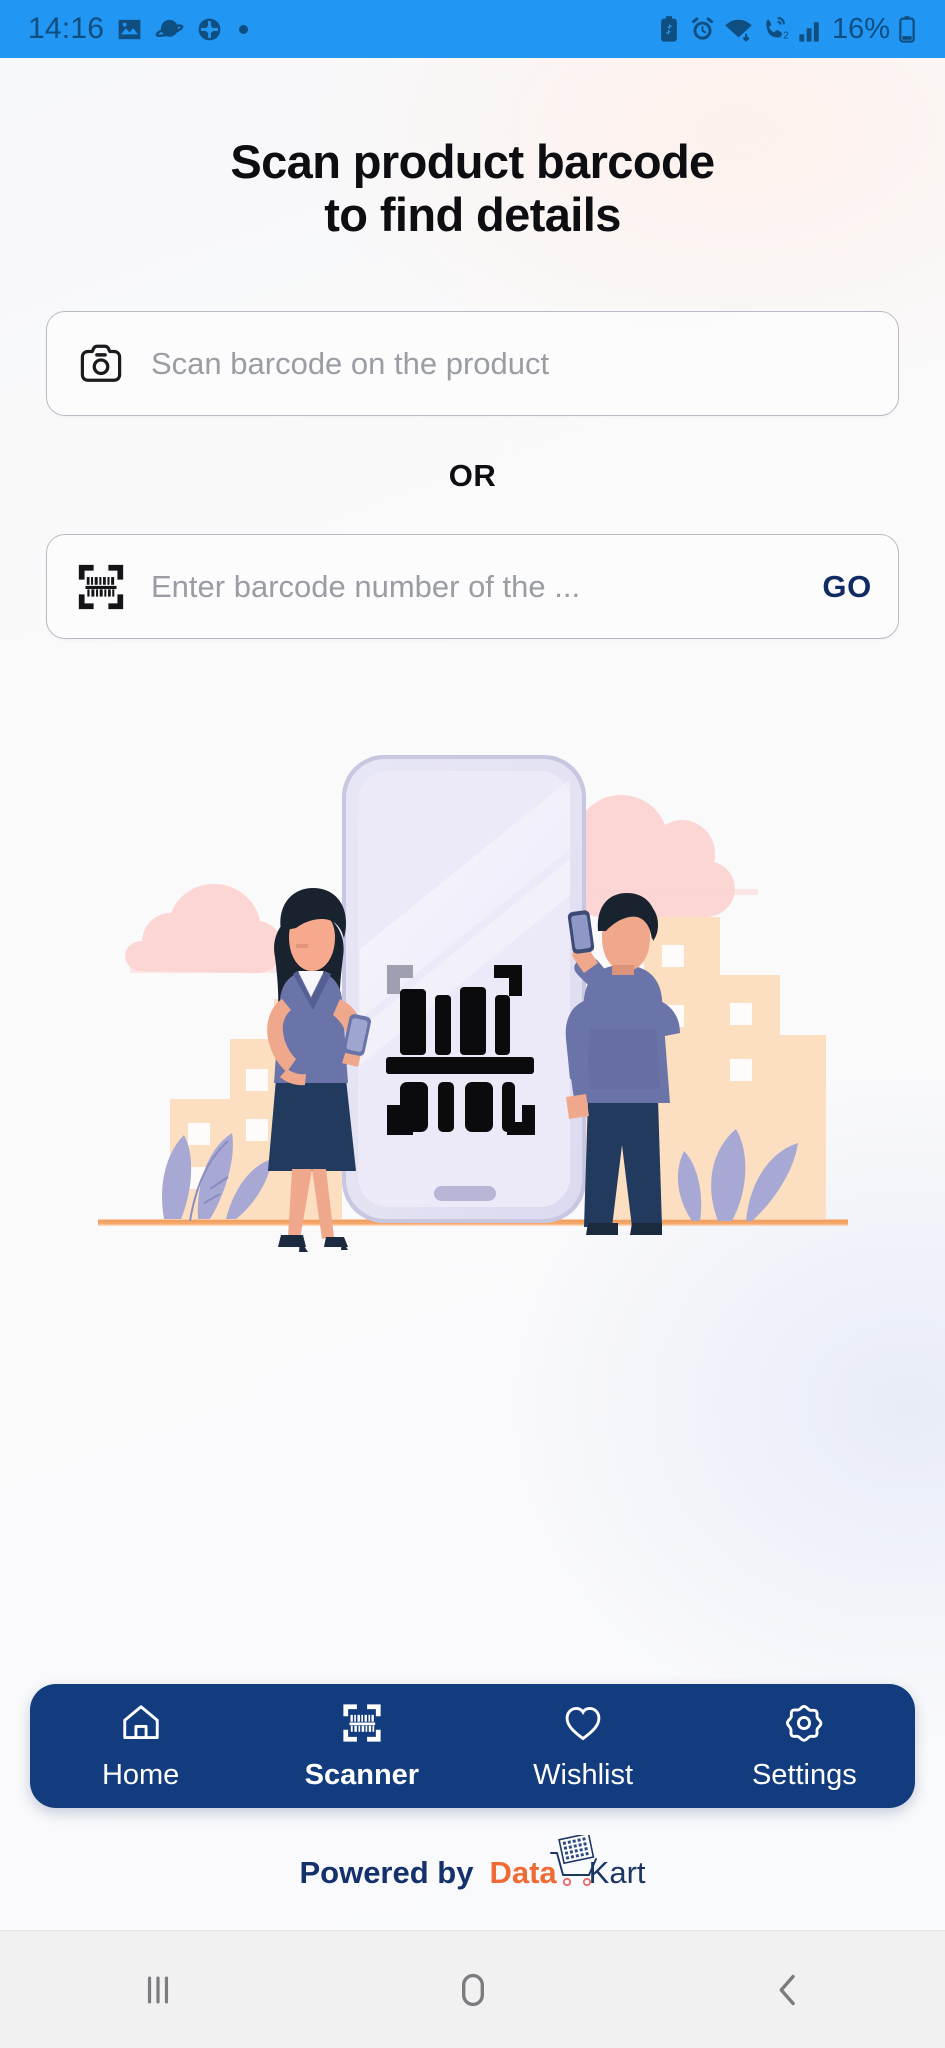 Image resolution: width=945 pixels, height=2048 pixels. What do you see at coordinates (169, 28) in the screenshot?
I see `planet-icon` at bounding box center [169, 28].